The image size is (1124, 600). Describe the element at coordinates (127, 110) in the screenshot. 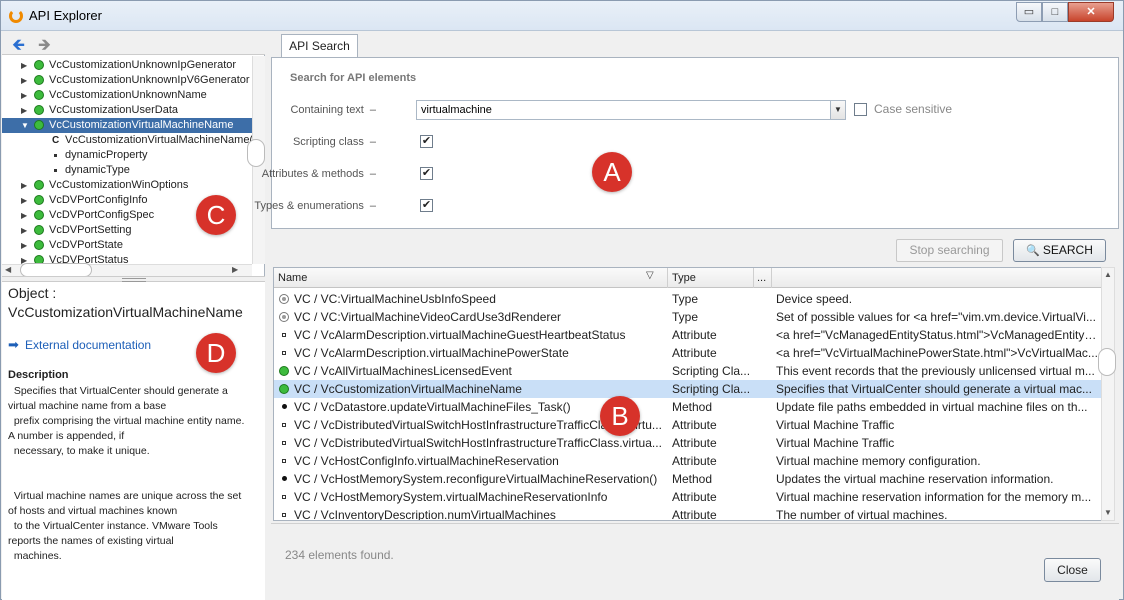

I see `tree-item: ▶ VcCustomizationUserData` at that location.